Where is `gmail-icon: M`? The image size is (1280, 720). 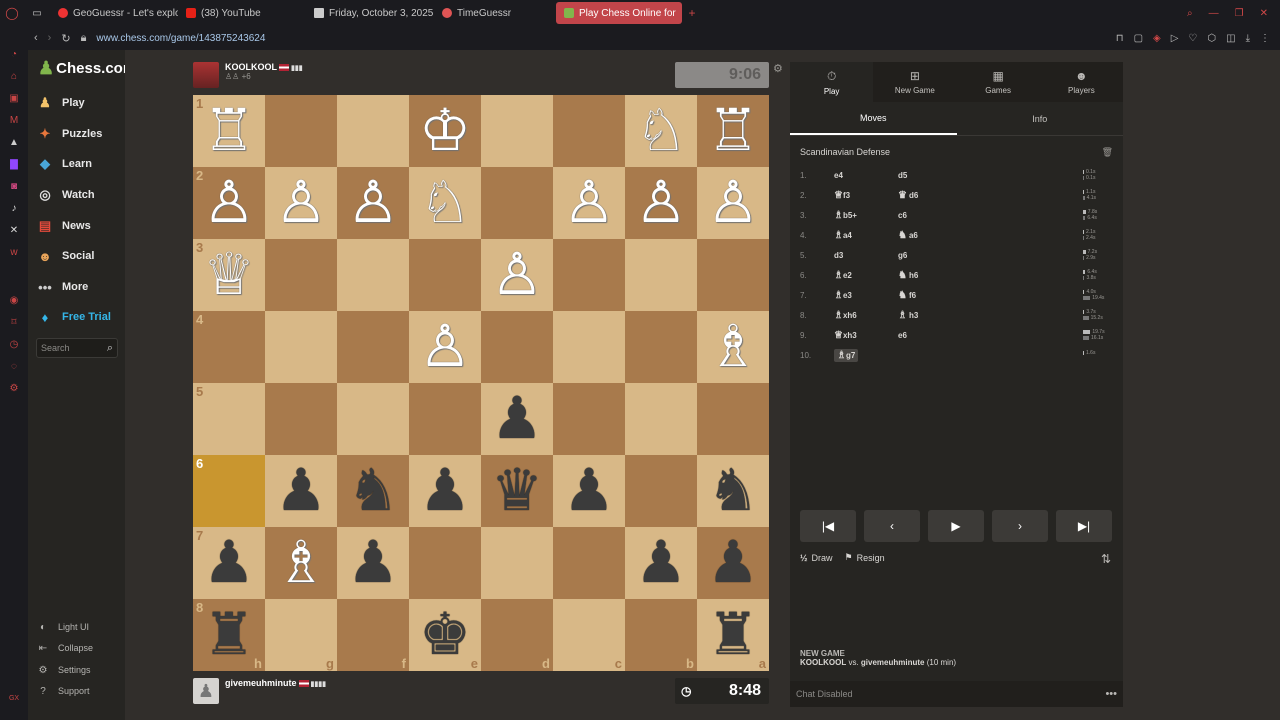 gmail-icon: M is located at coordinates (14, 120).